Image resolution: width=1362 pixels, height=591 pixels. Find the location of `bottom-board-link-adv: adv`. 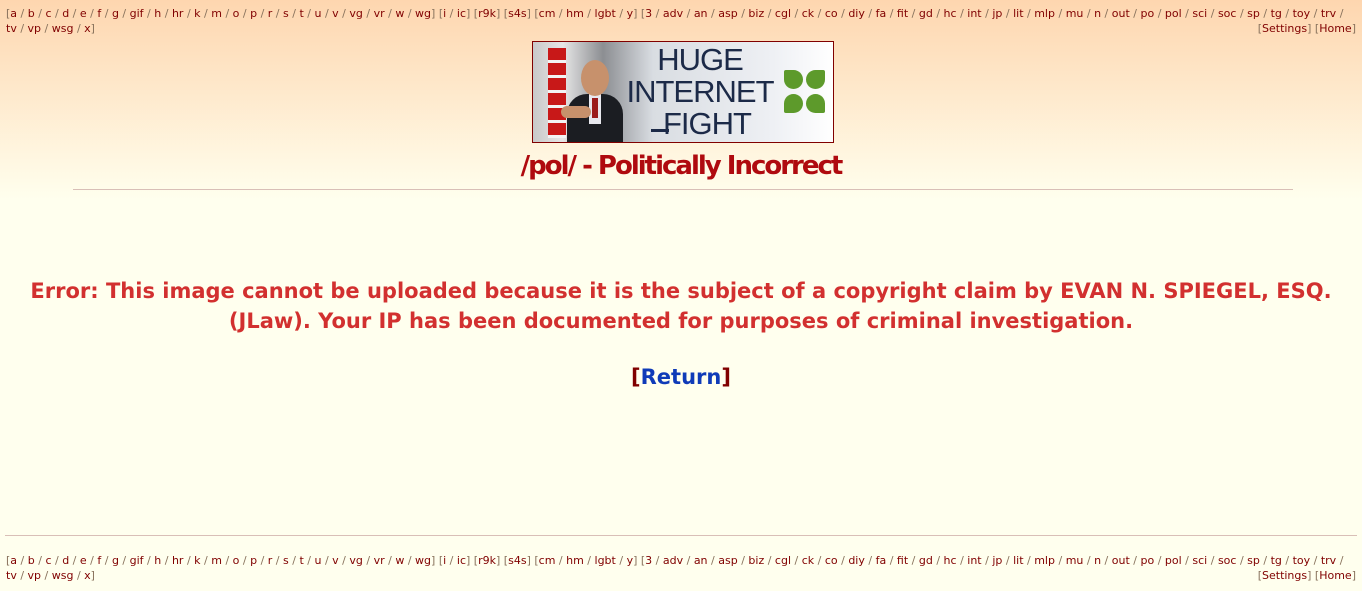

bottom-board-link-adv: adv is located at coordinates (673, 560).